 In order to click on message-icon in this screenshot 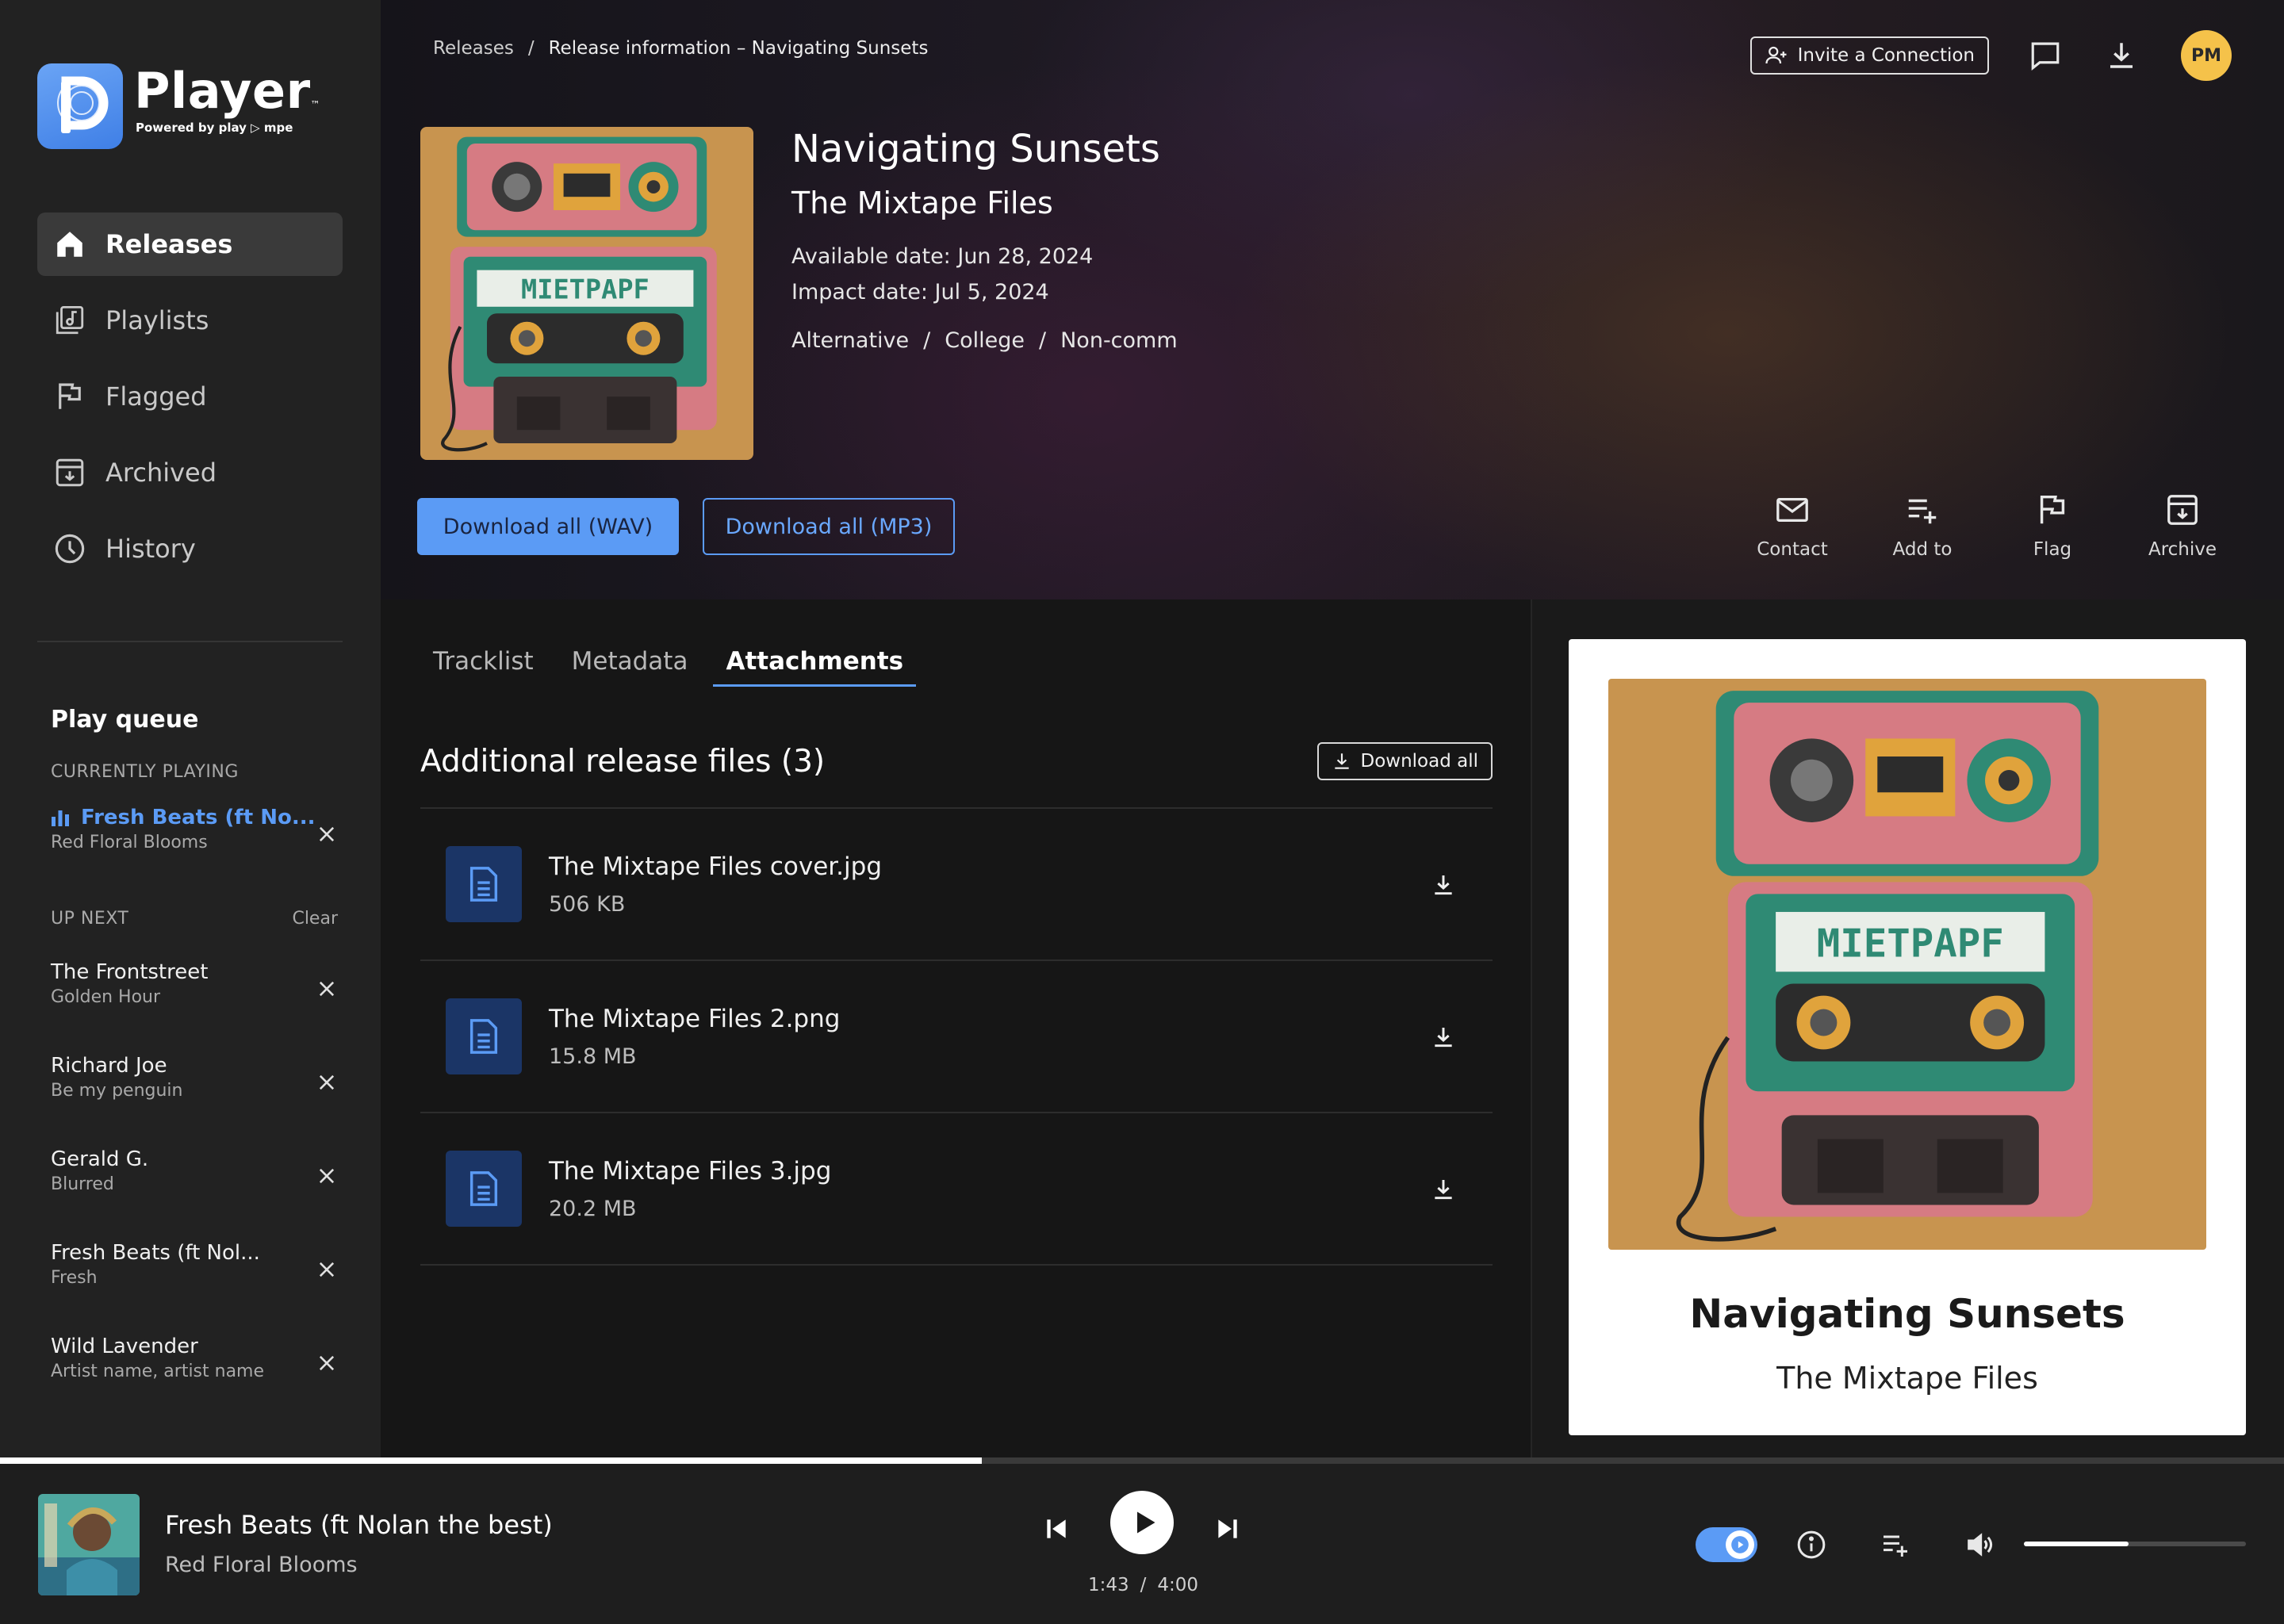, I will do `click(2045, 55)`.